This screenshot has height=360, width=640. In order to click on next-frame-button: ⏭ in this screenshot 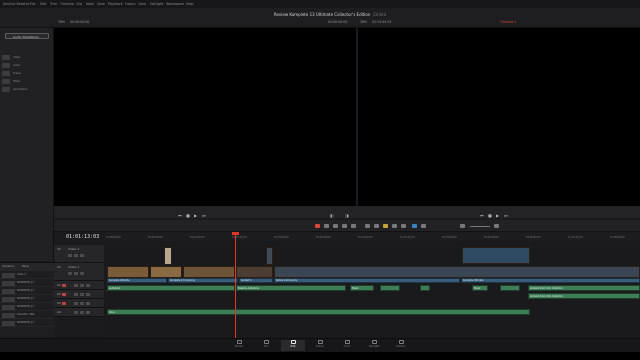, I will do `click(204, 215)`.